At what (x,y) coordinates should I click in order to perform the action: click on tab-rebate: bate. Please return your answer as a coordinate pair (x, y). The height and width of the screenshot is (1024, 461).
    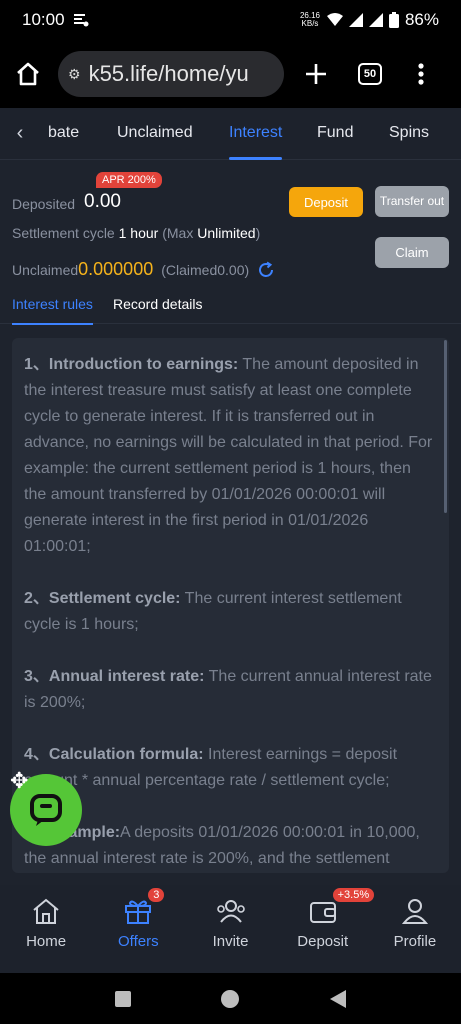
    Looking at the image, I should click on (63, 134).